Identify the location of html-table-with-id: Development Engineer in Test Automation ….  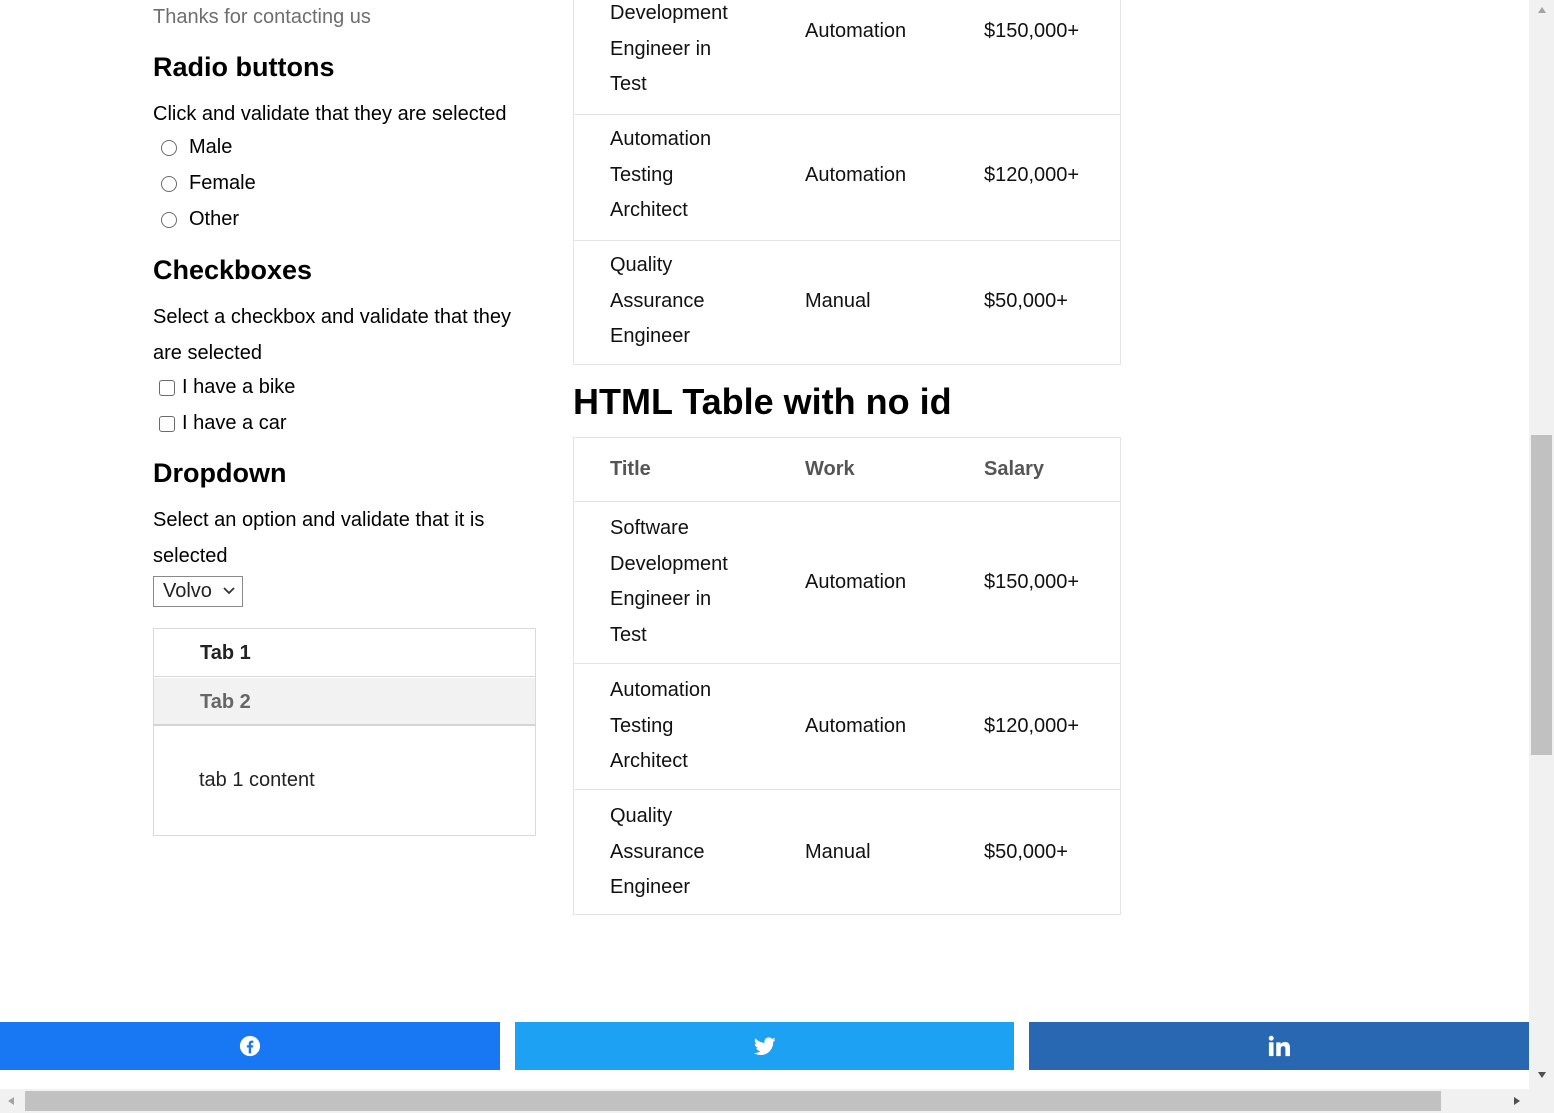
(847, 182).